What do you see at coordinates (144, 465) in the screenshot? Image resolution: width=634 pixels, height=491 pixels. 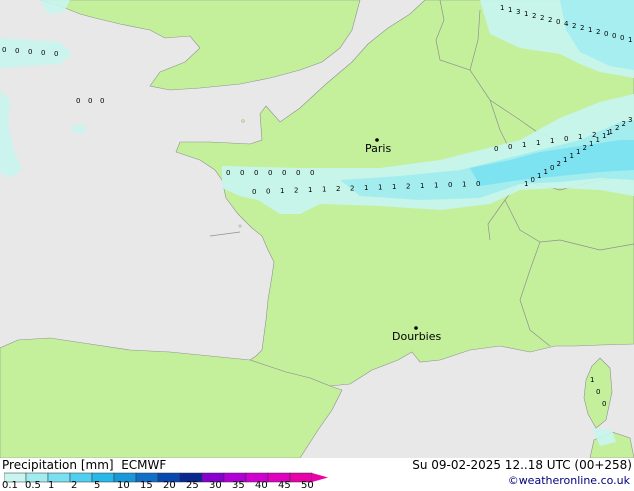 I see `model-name: ECMWF` at bounding box center [144, 465].